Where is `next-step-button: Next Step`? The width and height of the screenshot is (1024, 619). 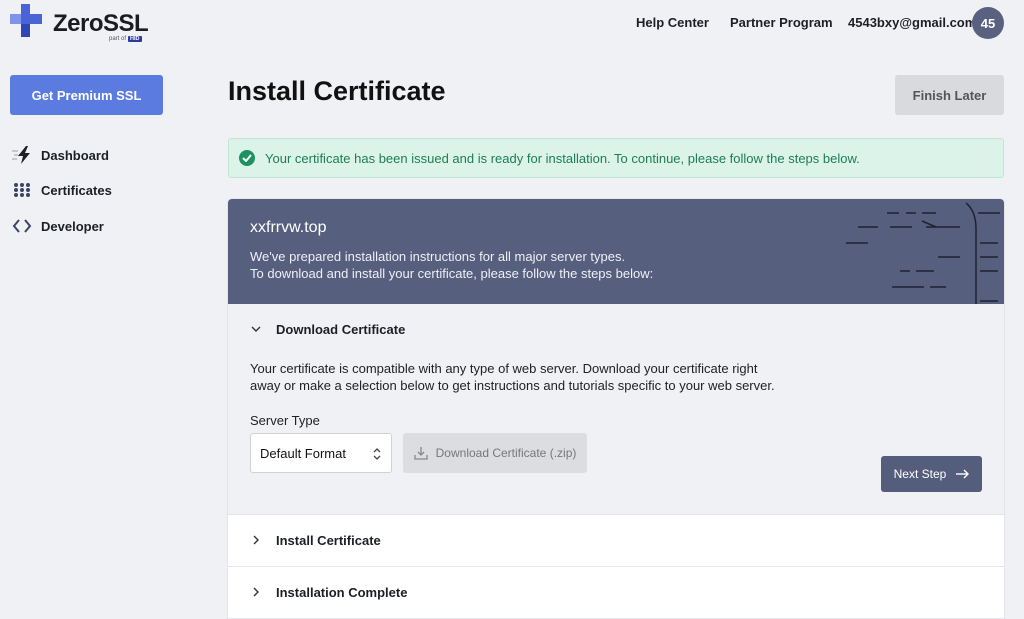
next-step-button: Next Step is located at coordinates (931, 474).